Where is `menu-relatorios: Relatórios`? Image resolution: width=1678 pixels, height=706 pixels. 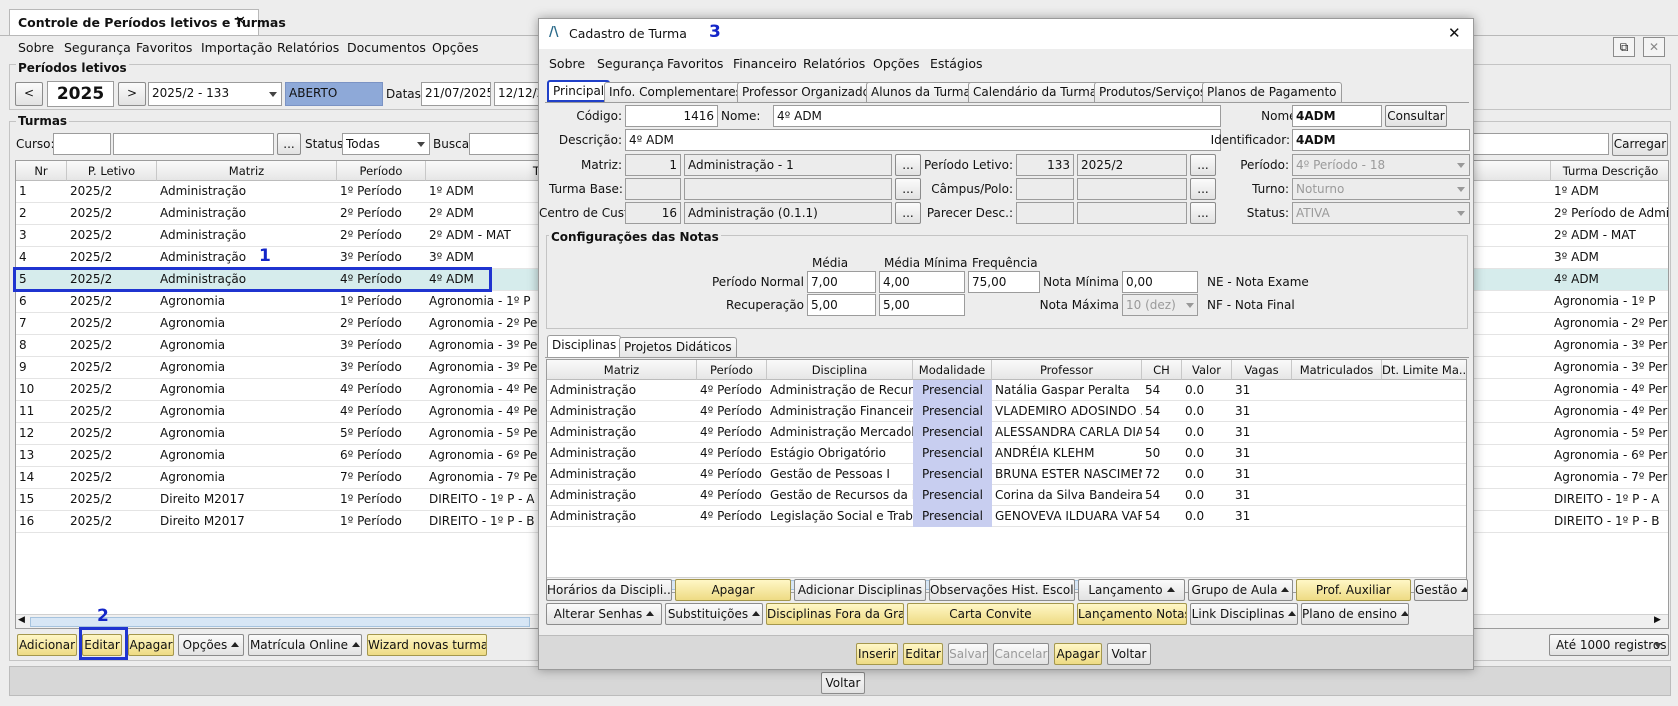
menu-relatorios: Relatórios is located at coordinates (308, 47).